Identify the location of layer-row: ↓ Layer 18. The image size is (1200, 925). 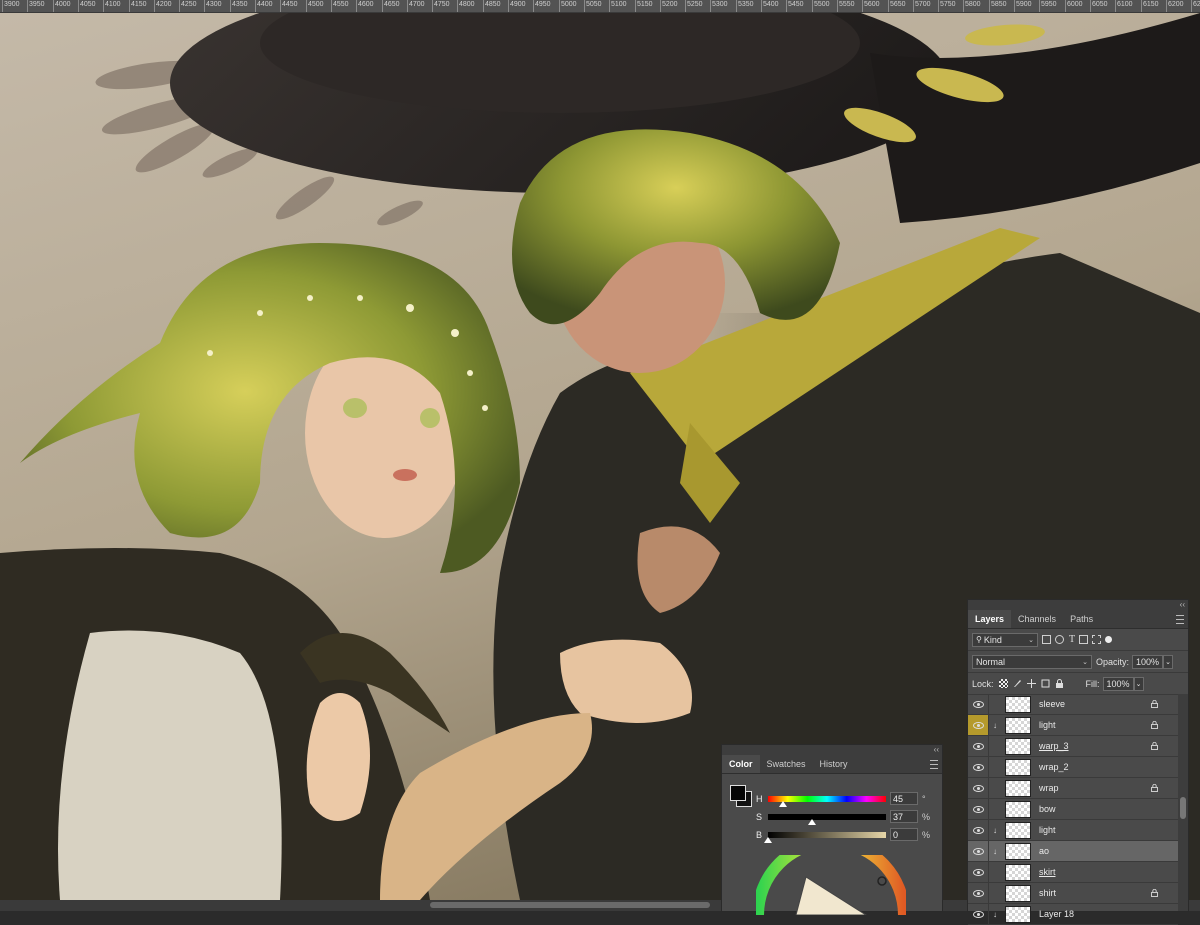
(1073, 914).